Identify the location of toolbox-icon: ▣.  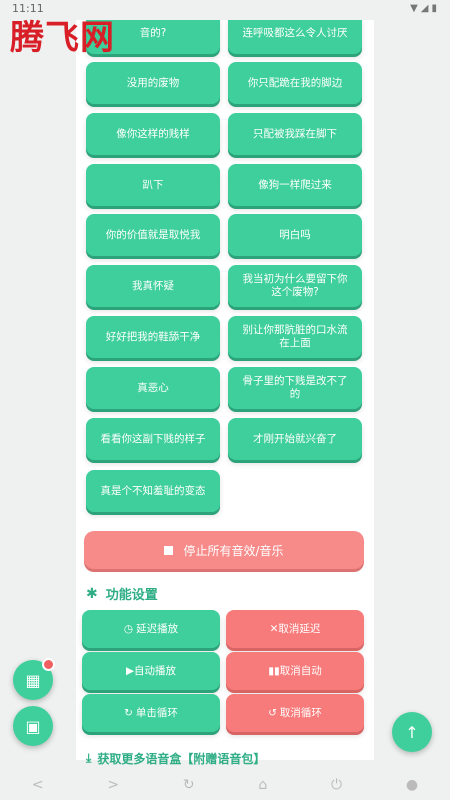
(33, 726).